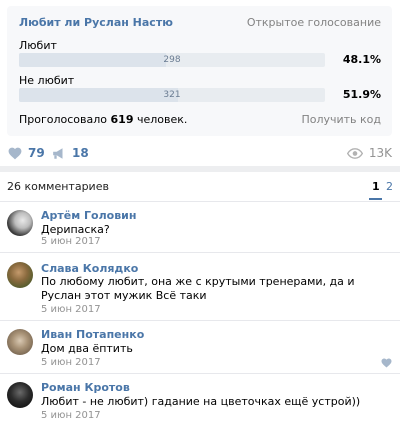 The image size is (400, 421). What do you see at coordinates (89, 215) in the screenshot?
I see `comment-author: Артём Головин` at bounding box center [89, 215].